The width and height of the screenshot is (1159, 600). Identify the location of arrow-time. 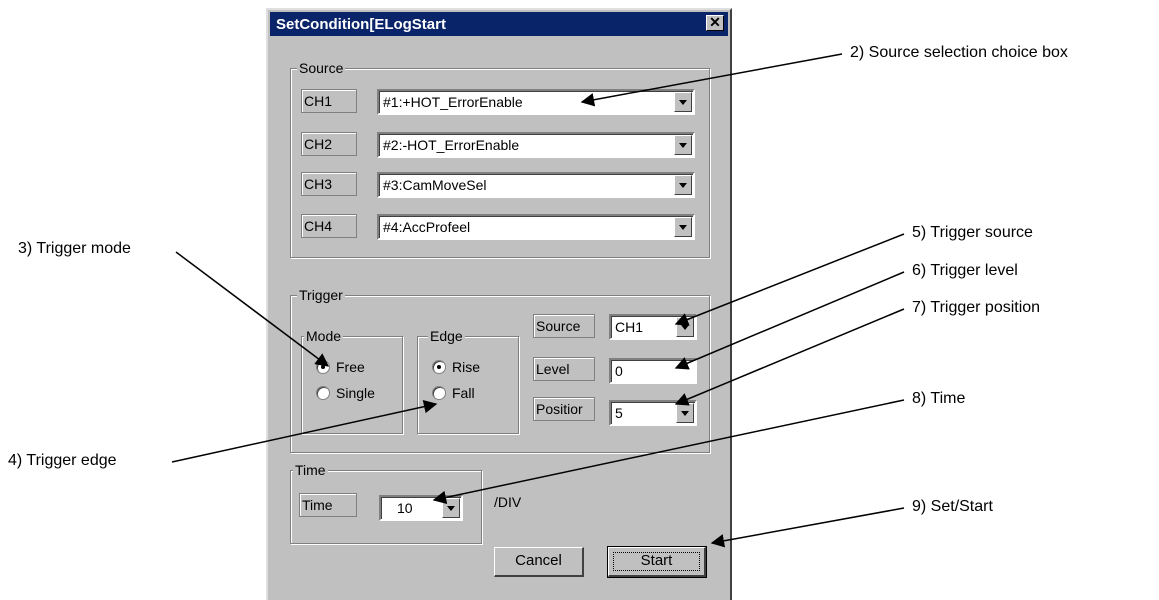
(668, 452).